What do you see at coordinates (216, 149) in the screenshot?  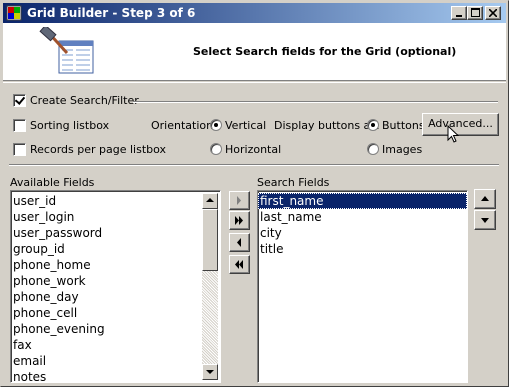 I see `orientation-horizontal-radio` at bounding box center [216, 149].